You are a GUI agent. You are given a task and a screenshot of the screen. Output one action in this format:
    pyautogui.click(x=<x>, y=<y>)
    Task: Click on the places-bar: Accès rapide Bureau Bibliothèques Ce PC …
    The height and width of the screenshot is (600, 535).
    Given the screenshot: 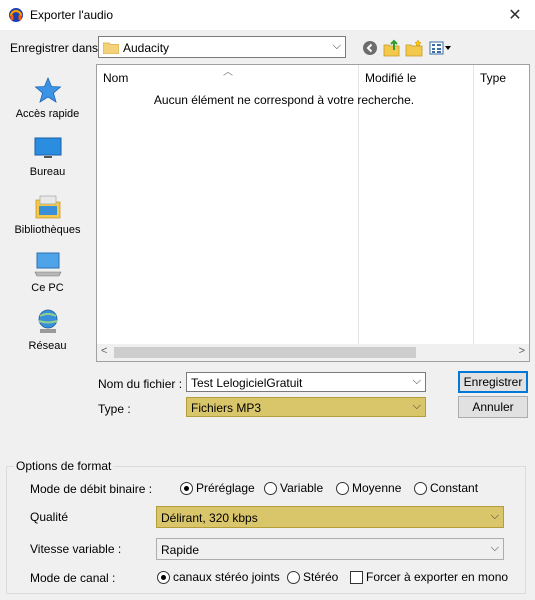 What is the action you would take?
    pyautogui.click(x=47, y=250)
    